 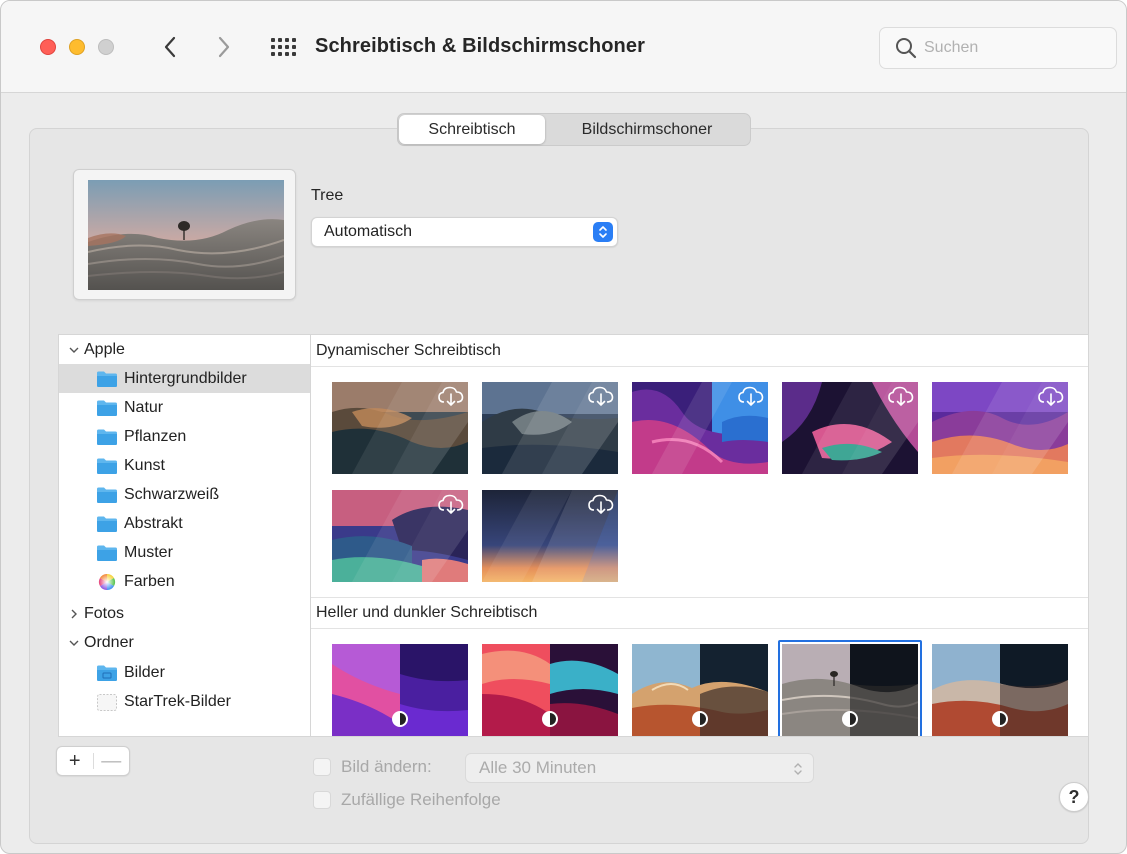 I want to click on wallpaper-thumb-big-sur-graphic, so click(x=700, y=428).